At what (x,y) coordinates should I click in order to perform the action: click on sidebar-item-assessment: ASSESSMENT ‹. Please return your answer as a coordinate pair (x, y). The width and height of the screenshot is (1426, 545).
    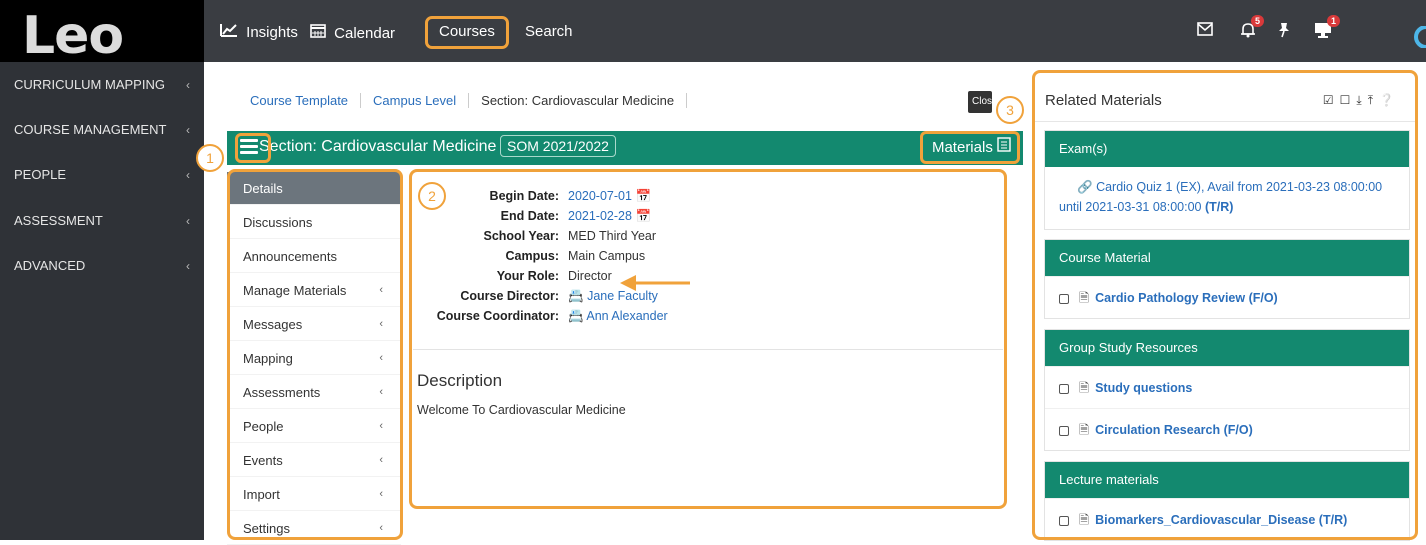
    Looking at the image, I should click on (102, 231).